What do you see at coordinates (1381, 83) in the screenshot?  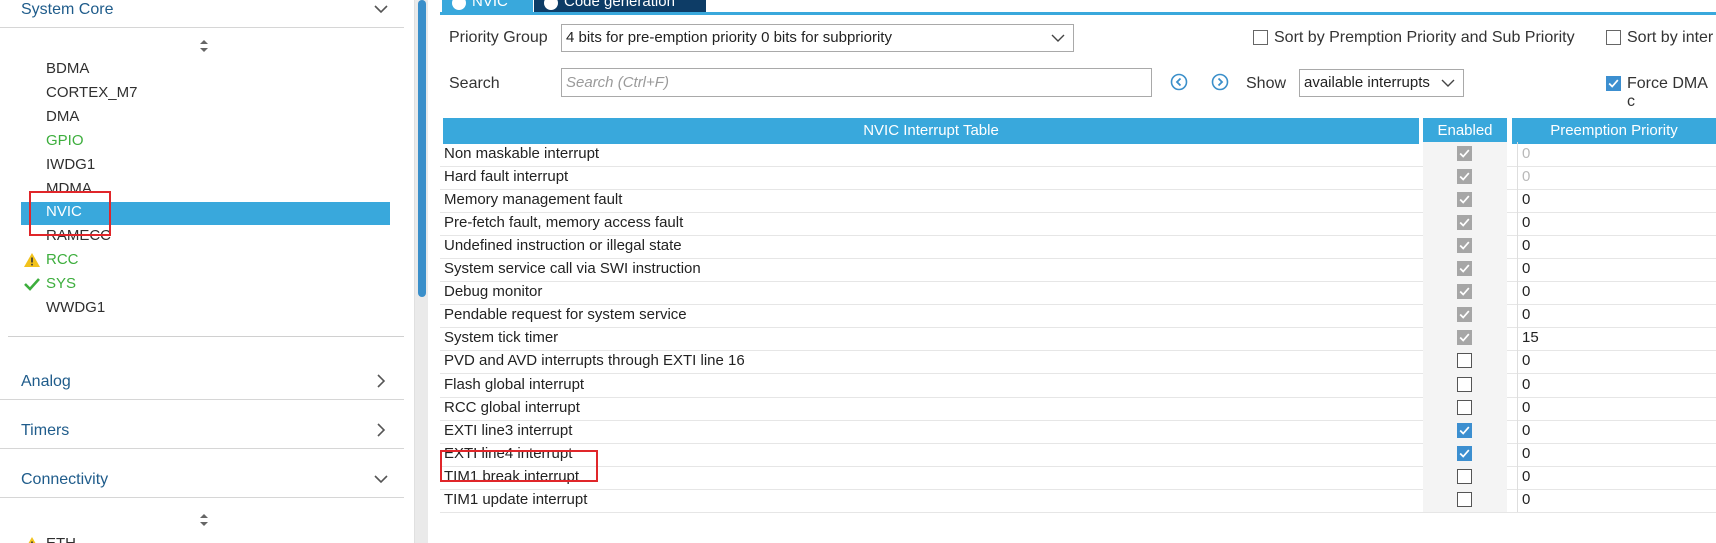 I see `show-filter-select: available interrupts` at bounding box center [1381, 83].